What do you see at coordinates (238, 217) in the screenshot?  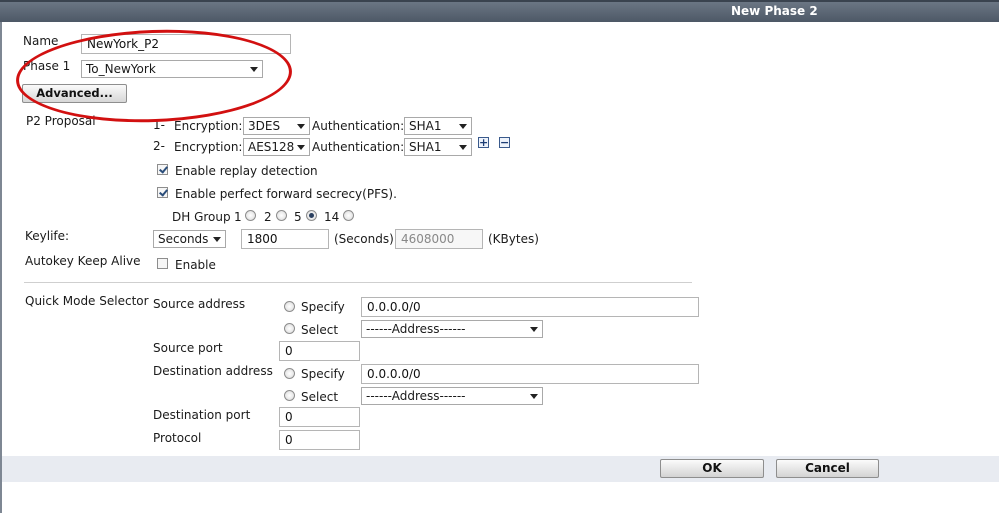 I see `dh-option-label: 1` at bounding box center [238, 217].